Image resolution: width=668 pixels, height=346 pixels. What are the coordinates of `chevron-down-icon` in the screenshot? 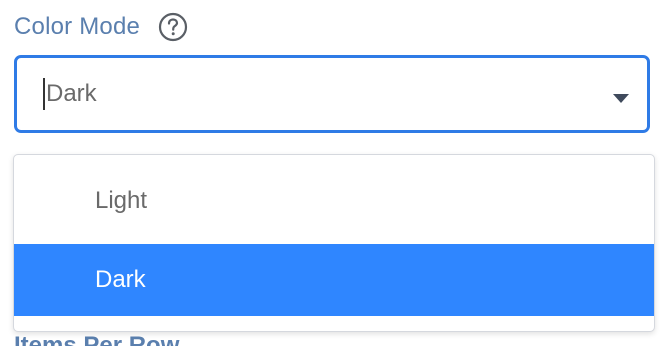 It's located at (621, 98).